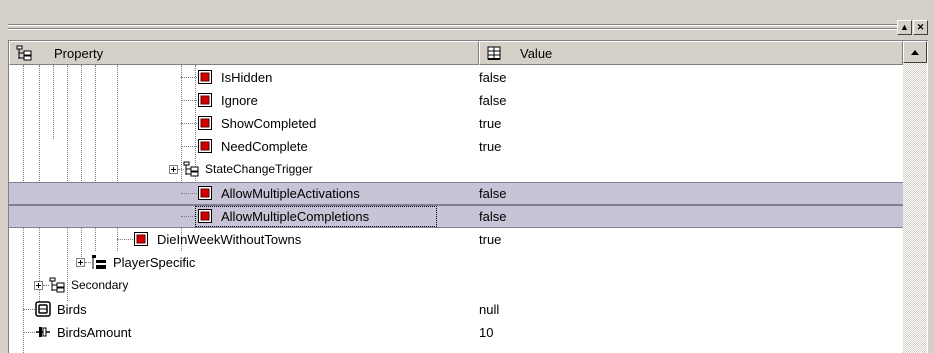 This screenshot has height=353, width=934. Describe the element at coordinates (691, 53) in the screenshot. I see `value-column-header: Value` at that location.